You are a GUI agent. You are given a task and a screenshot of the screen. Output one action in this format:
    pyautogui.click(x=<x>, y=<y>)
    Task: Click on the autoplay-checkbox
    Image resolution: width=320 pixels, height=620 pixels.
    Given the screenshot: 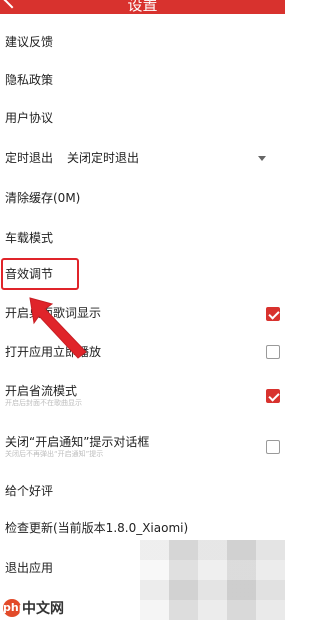 What is the action you would take?
    pyautogui.click(x=273, y=352)
    